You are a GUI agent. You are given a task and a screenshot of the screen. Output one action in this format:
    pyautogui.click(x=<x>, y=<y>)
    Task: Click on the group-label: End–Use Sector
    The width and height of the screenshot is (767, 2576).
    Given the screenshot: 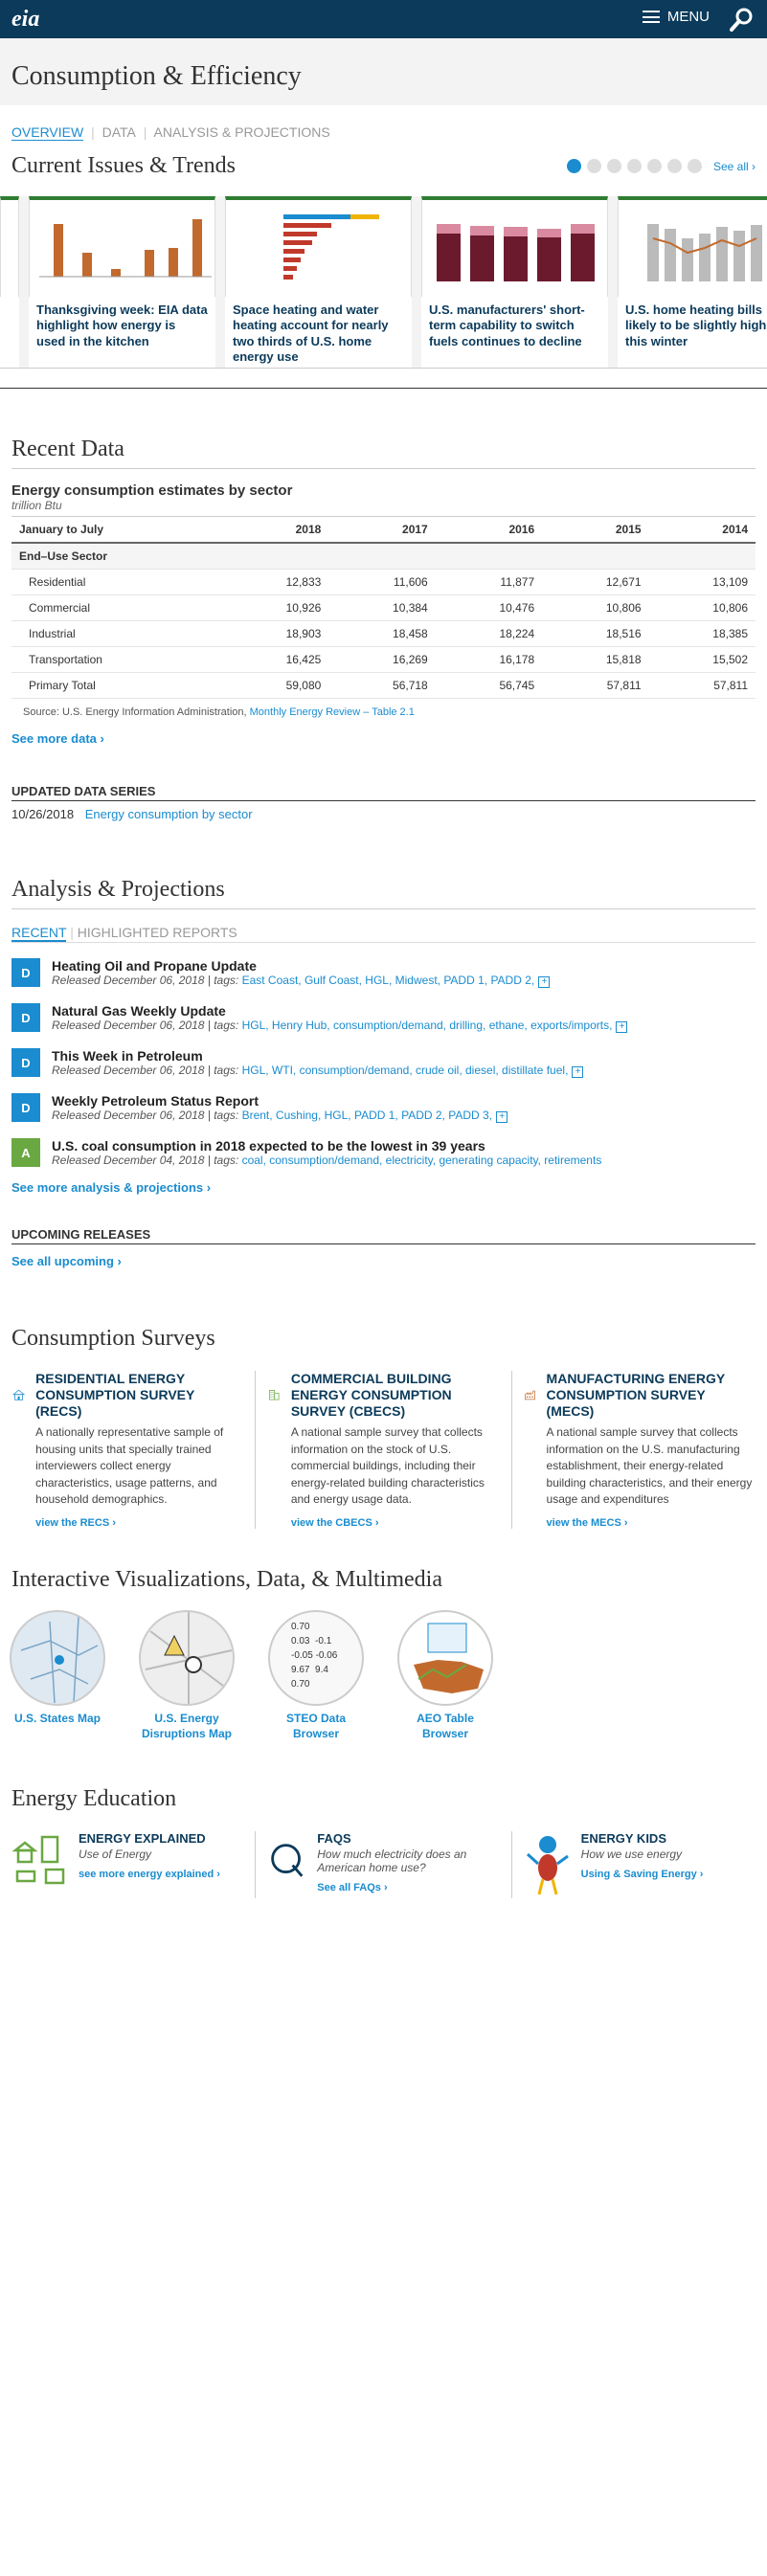 What is the action you would take?
    pyautogui.click(x=383, y=556)
    